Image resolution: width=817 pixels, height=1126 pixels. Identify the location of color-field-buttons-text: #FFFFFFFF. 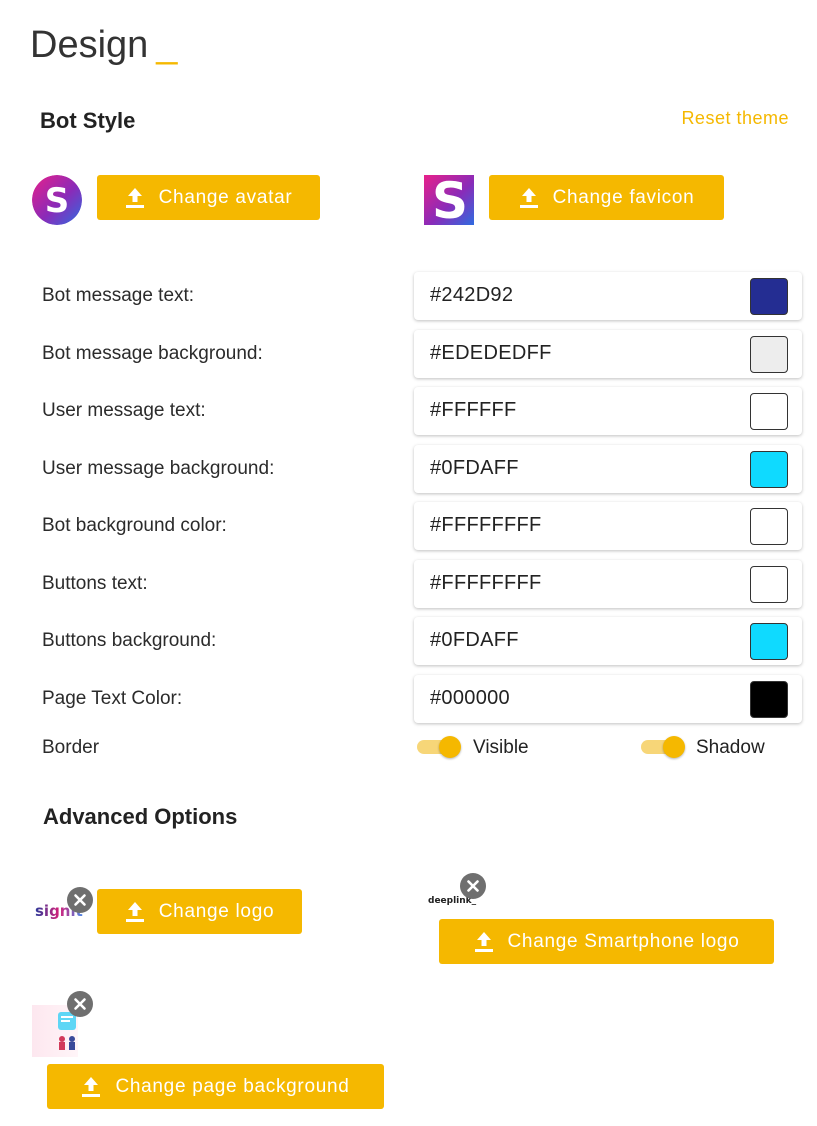
(608, 584).